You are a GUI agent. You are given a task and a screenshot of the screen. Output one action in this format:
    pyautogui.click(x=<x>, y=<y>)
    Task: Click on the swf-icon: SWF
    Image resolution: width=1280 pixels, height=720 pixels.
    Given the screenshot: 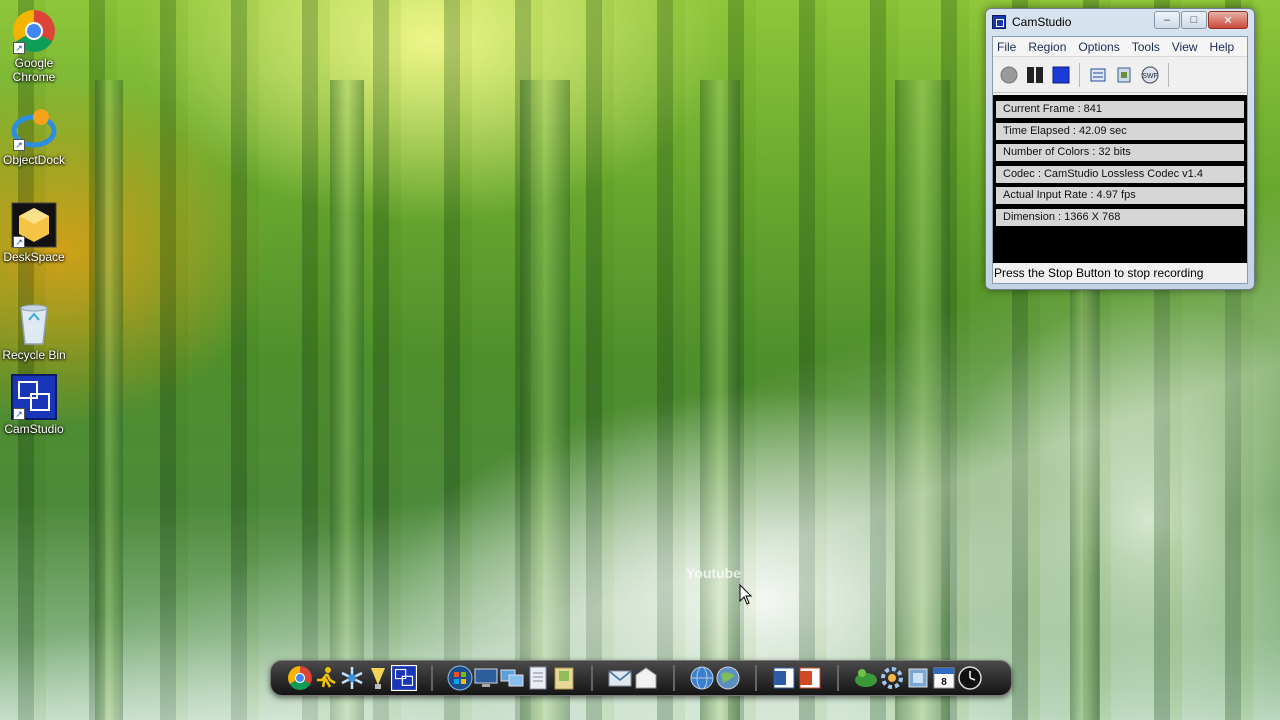 What is the action you would take?
    pyautogui.click(x=1150, y=74)
    